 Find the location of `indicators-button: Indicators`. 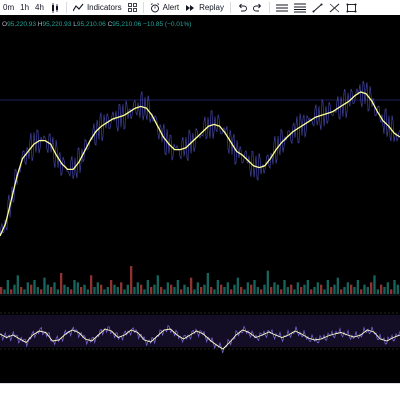

indicators-button: Indicators is located at coordinates (97, 7).